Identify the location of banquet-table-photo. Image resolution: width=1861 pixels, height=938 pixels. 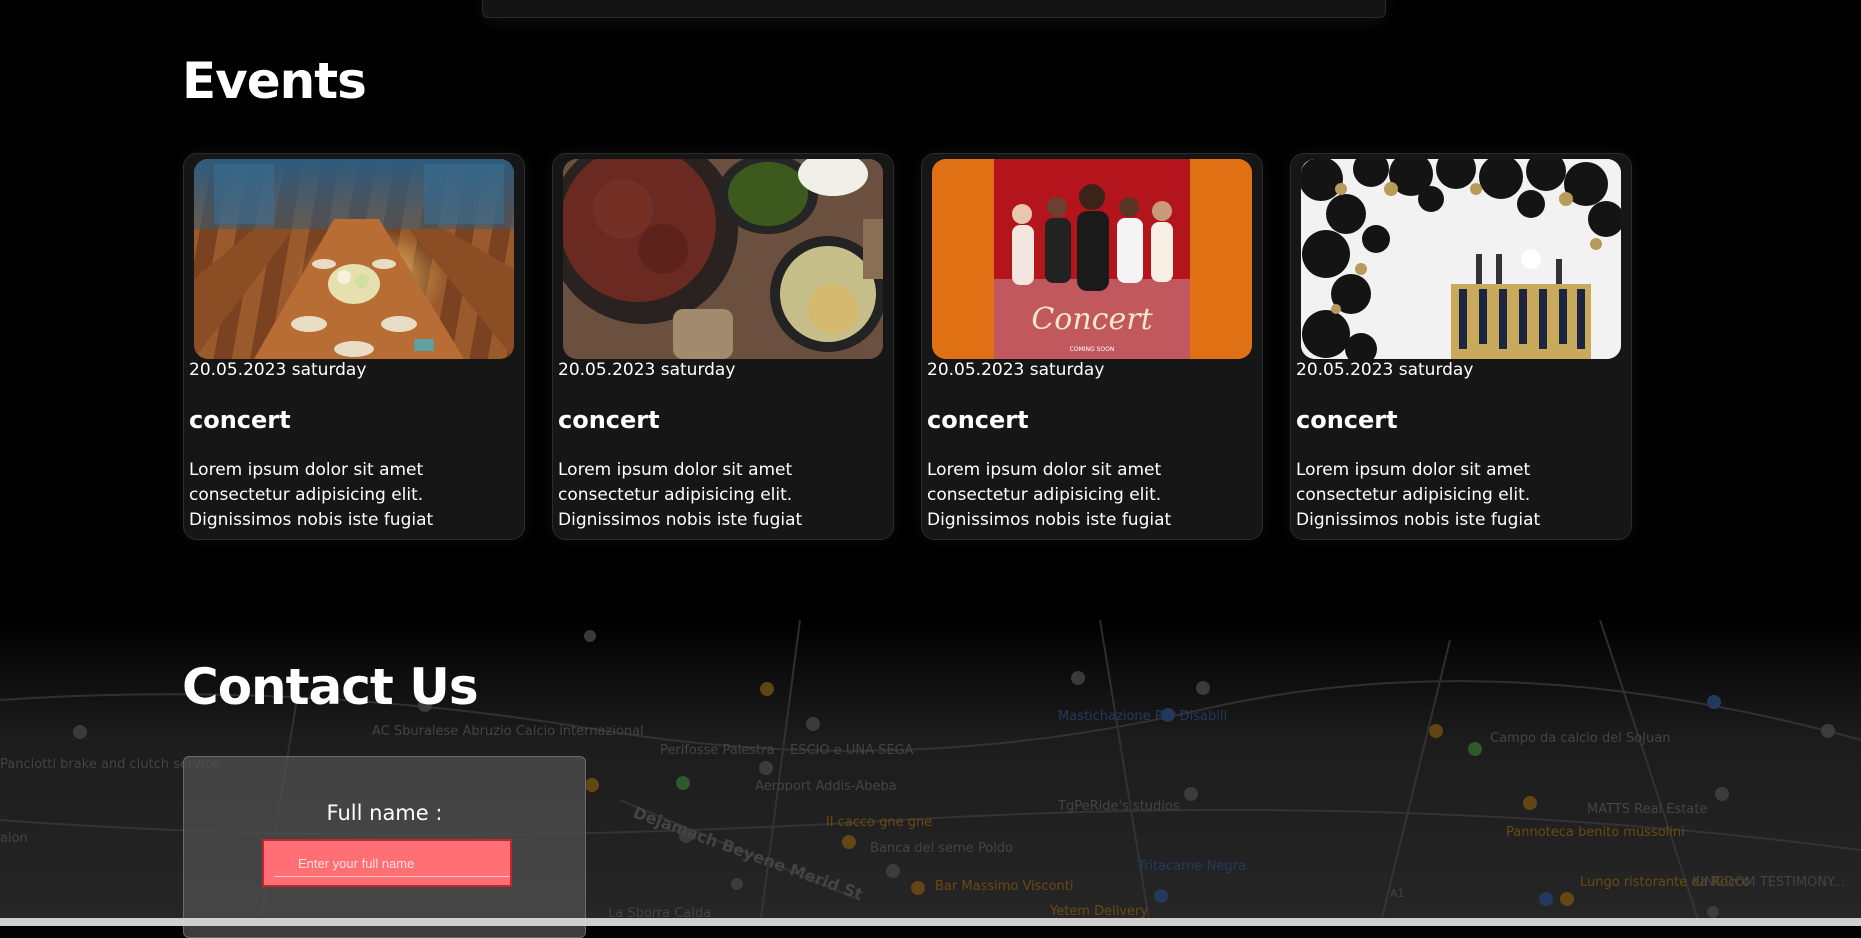
(354, 259).